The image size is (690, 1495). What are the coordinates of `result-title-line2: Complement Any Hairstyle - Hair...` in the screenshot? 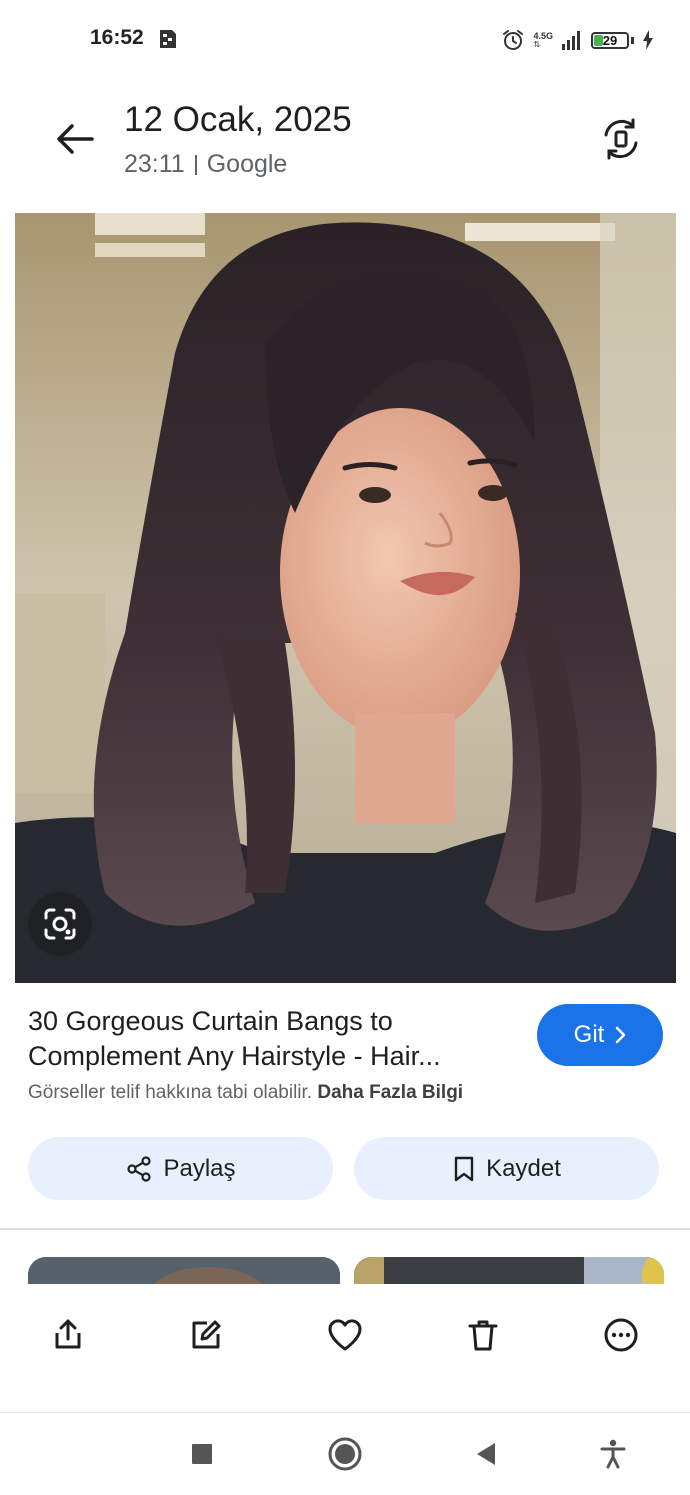 It's located at (234, 1056).